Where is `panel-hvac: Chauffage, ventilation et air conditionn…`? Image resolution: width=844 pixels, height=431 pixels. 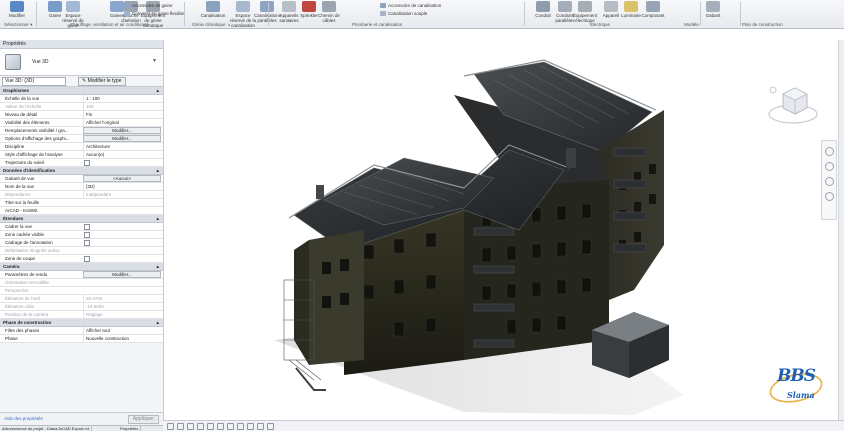 panel-hvac: Chauffage, ventilation et air conditionn… is located at coordinates (109, 24).